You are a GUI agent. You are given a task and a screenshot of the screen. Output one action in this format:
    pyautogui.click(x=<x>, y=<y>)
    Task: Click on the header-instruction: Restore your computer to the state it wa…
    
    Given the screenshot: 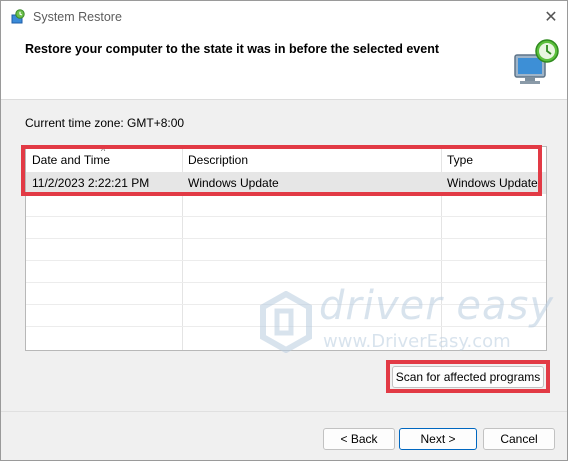 What is the action you would take?
    pyautogui.click(x=232, y=49)
    